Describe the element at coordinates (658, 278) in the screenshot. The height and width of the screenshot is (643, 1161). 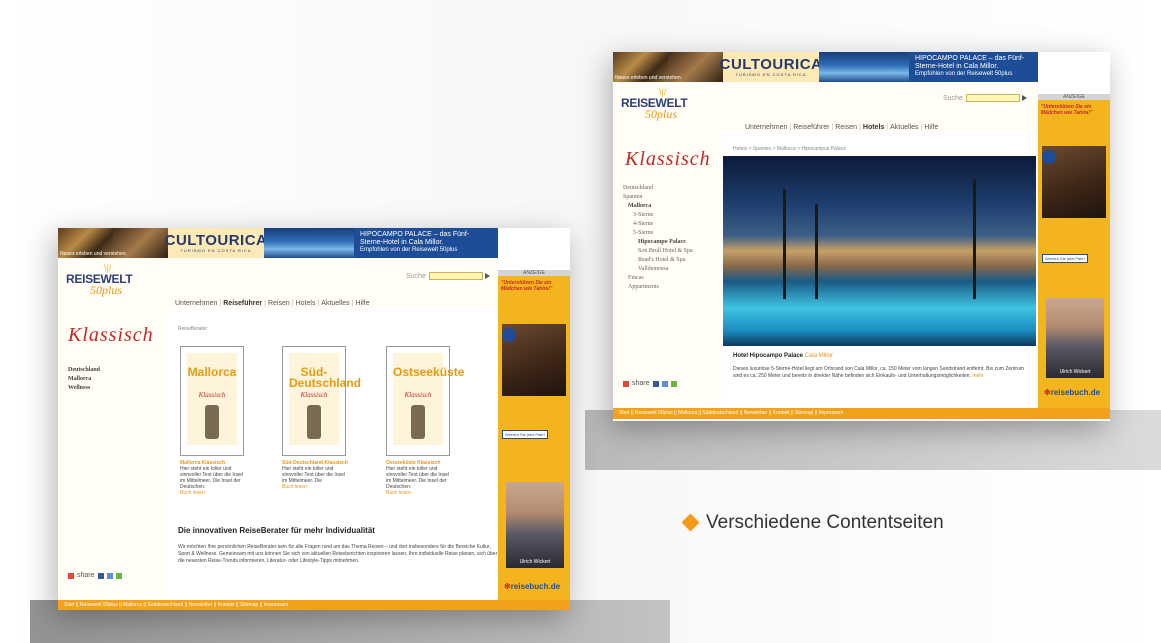
I see `sidebar-item-fincas: Fincas` at that location.